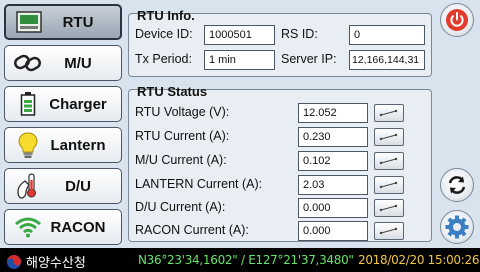 The width and height of the screenshot is (480, 272). Describe the element at coordinates (333, 137) in the screenshot. I see `rtu-current-field: 0.230` at that location.